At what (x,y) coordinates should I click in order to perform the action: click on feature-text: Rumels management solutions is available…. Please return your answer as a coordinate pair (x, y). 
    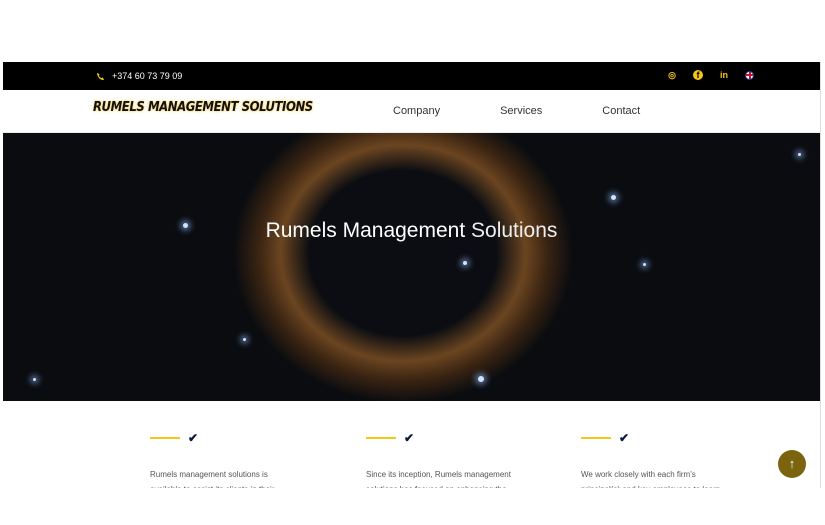
    Looking at the image, I should click on (212, 479).